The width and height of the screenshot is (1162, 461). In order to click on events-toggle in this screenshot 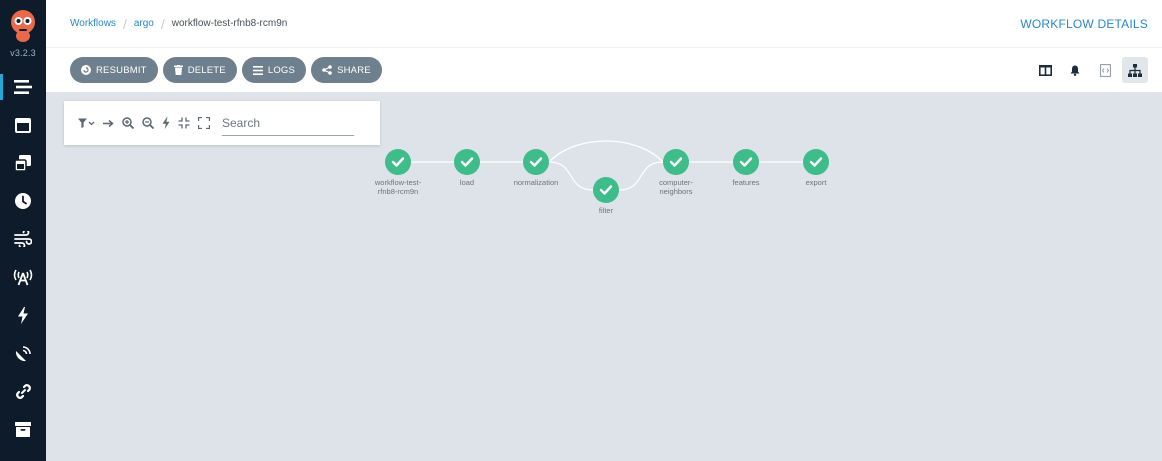, I will do `click(1075, 70)`.